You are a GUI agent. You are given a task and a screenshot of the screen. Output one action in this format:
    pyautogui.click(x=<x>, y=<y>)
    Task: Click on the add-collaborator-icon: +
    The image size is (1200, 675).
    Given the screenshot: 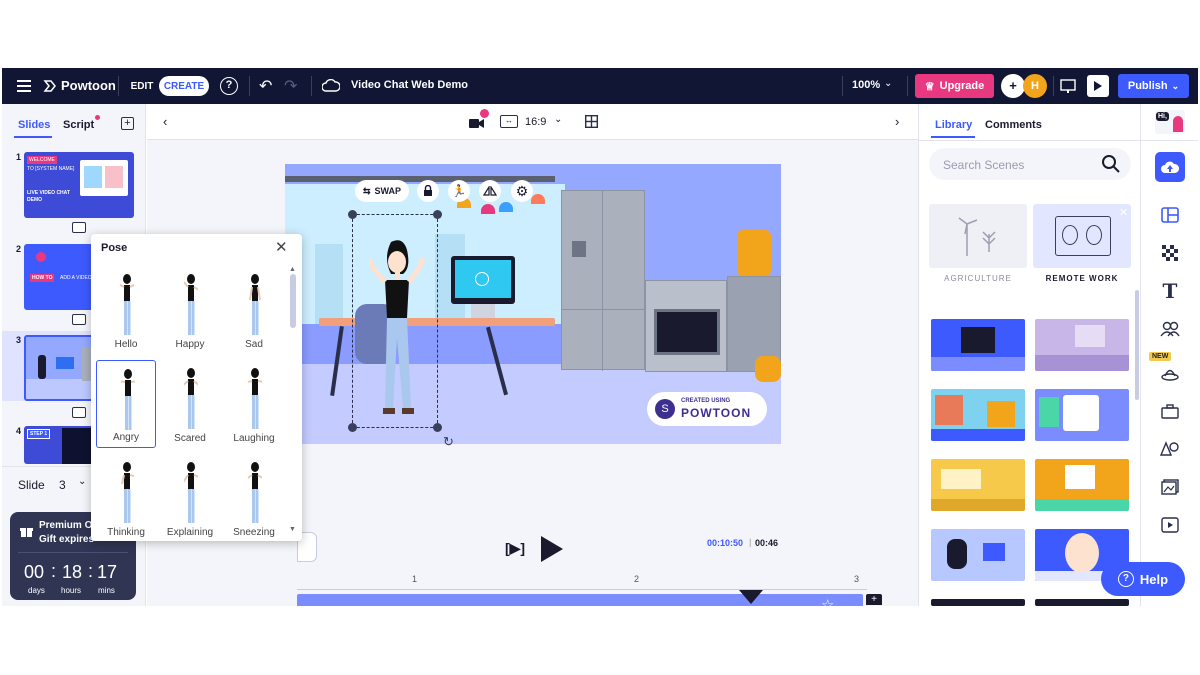 What is the action you would take?
    pyautogui.click(x=1013, y=86)
    